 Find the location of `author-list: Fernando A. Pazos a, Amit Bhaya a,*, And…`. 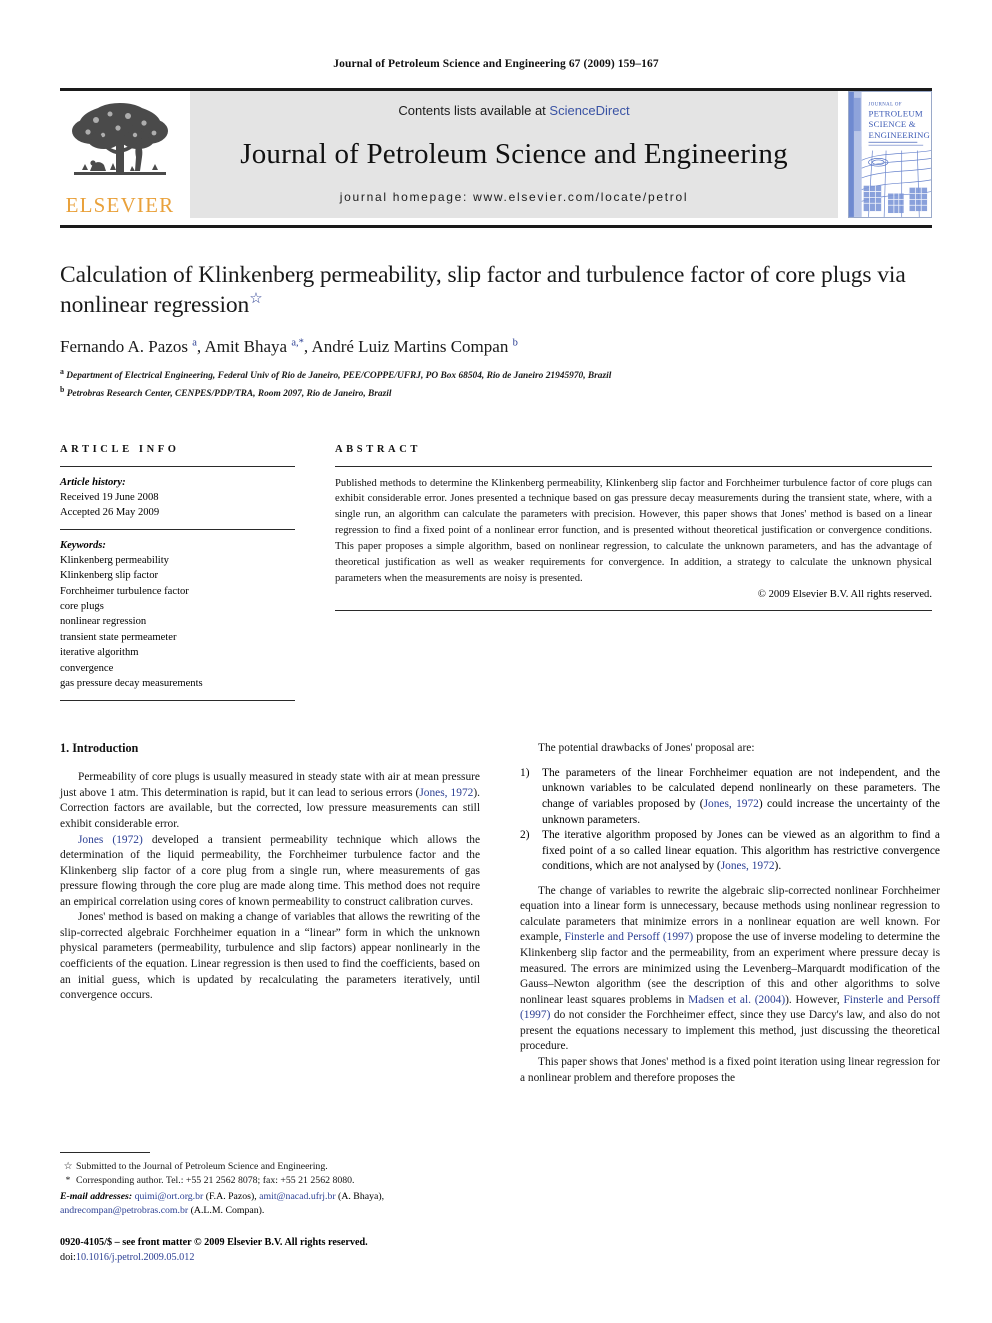

author-list: Fernando A. Pazos a, Amit Bhaya a,*, And… is located at coordinates (289, 347).